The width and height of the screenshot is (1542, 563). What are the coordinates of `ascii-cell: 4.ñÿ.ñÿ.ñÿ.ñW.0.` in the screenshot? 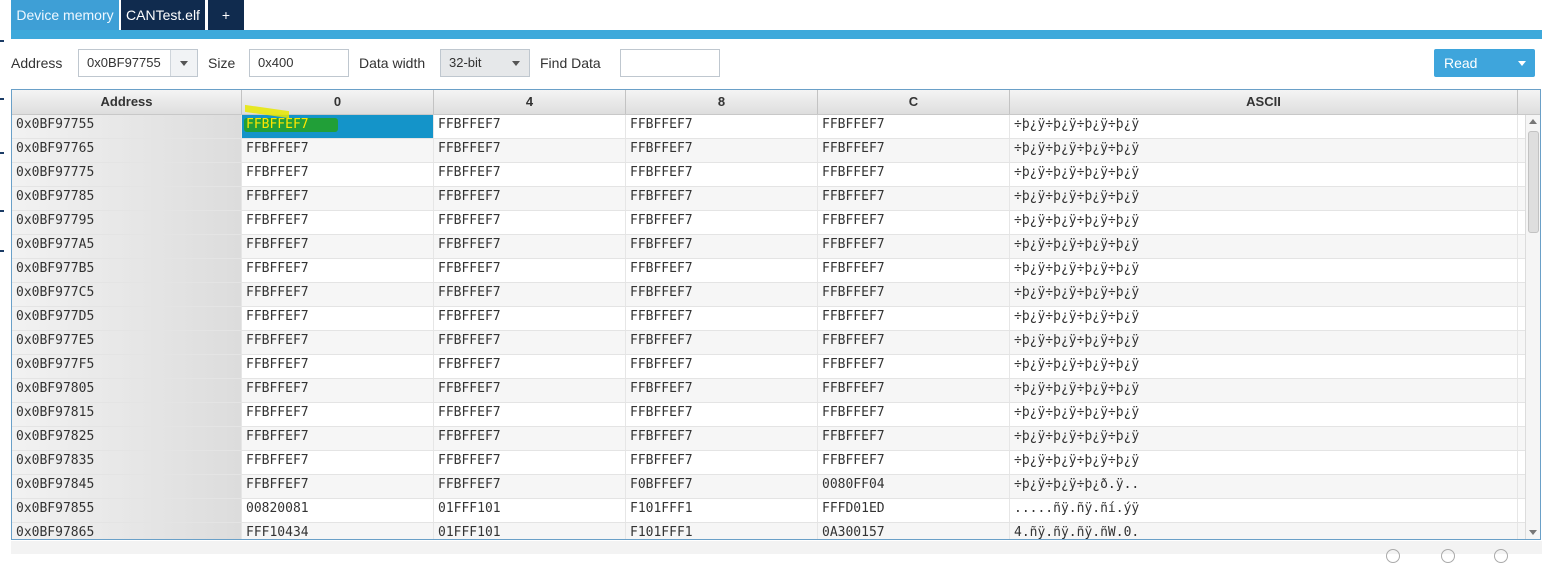 It's located at (1264, 531).